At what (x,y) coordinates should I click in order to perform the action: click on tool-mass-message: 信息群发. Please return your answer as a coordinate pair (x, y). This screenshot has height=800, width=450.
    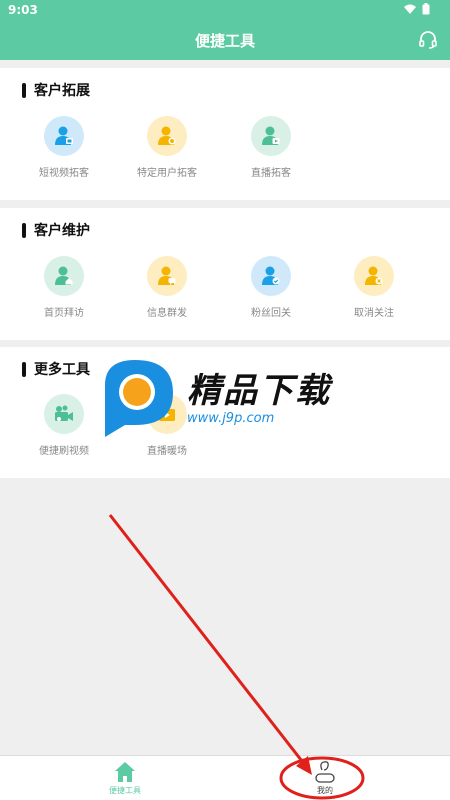
    Looking at the image, I should click on (167, 287).